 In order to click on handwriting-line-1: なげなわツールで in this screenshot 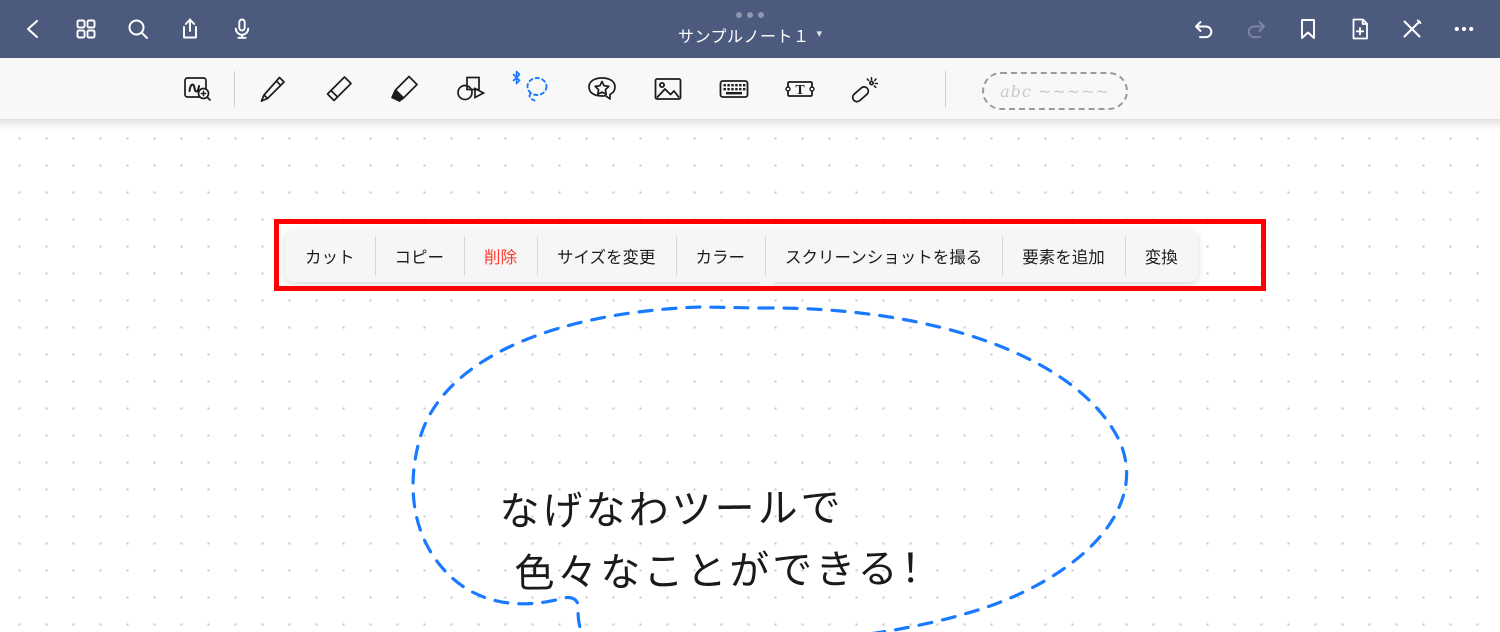, I will do `click(671, 510)`.